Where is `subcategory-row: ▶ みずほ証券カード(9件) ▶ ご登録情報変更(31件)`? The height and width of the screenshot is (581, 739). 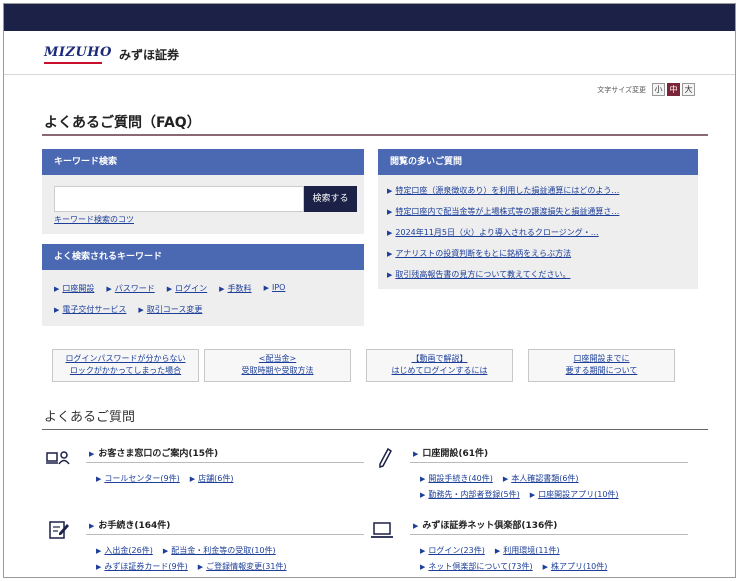
subcategory-row: ▶ みずほ証券カード(9件) ▶ ご登録情報変更(31件) is located at coordinates (191, 566).